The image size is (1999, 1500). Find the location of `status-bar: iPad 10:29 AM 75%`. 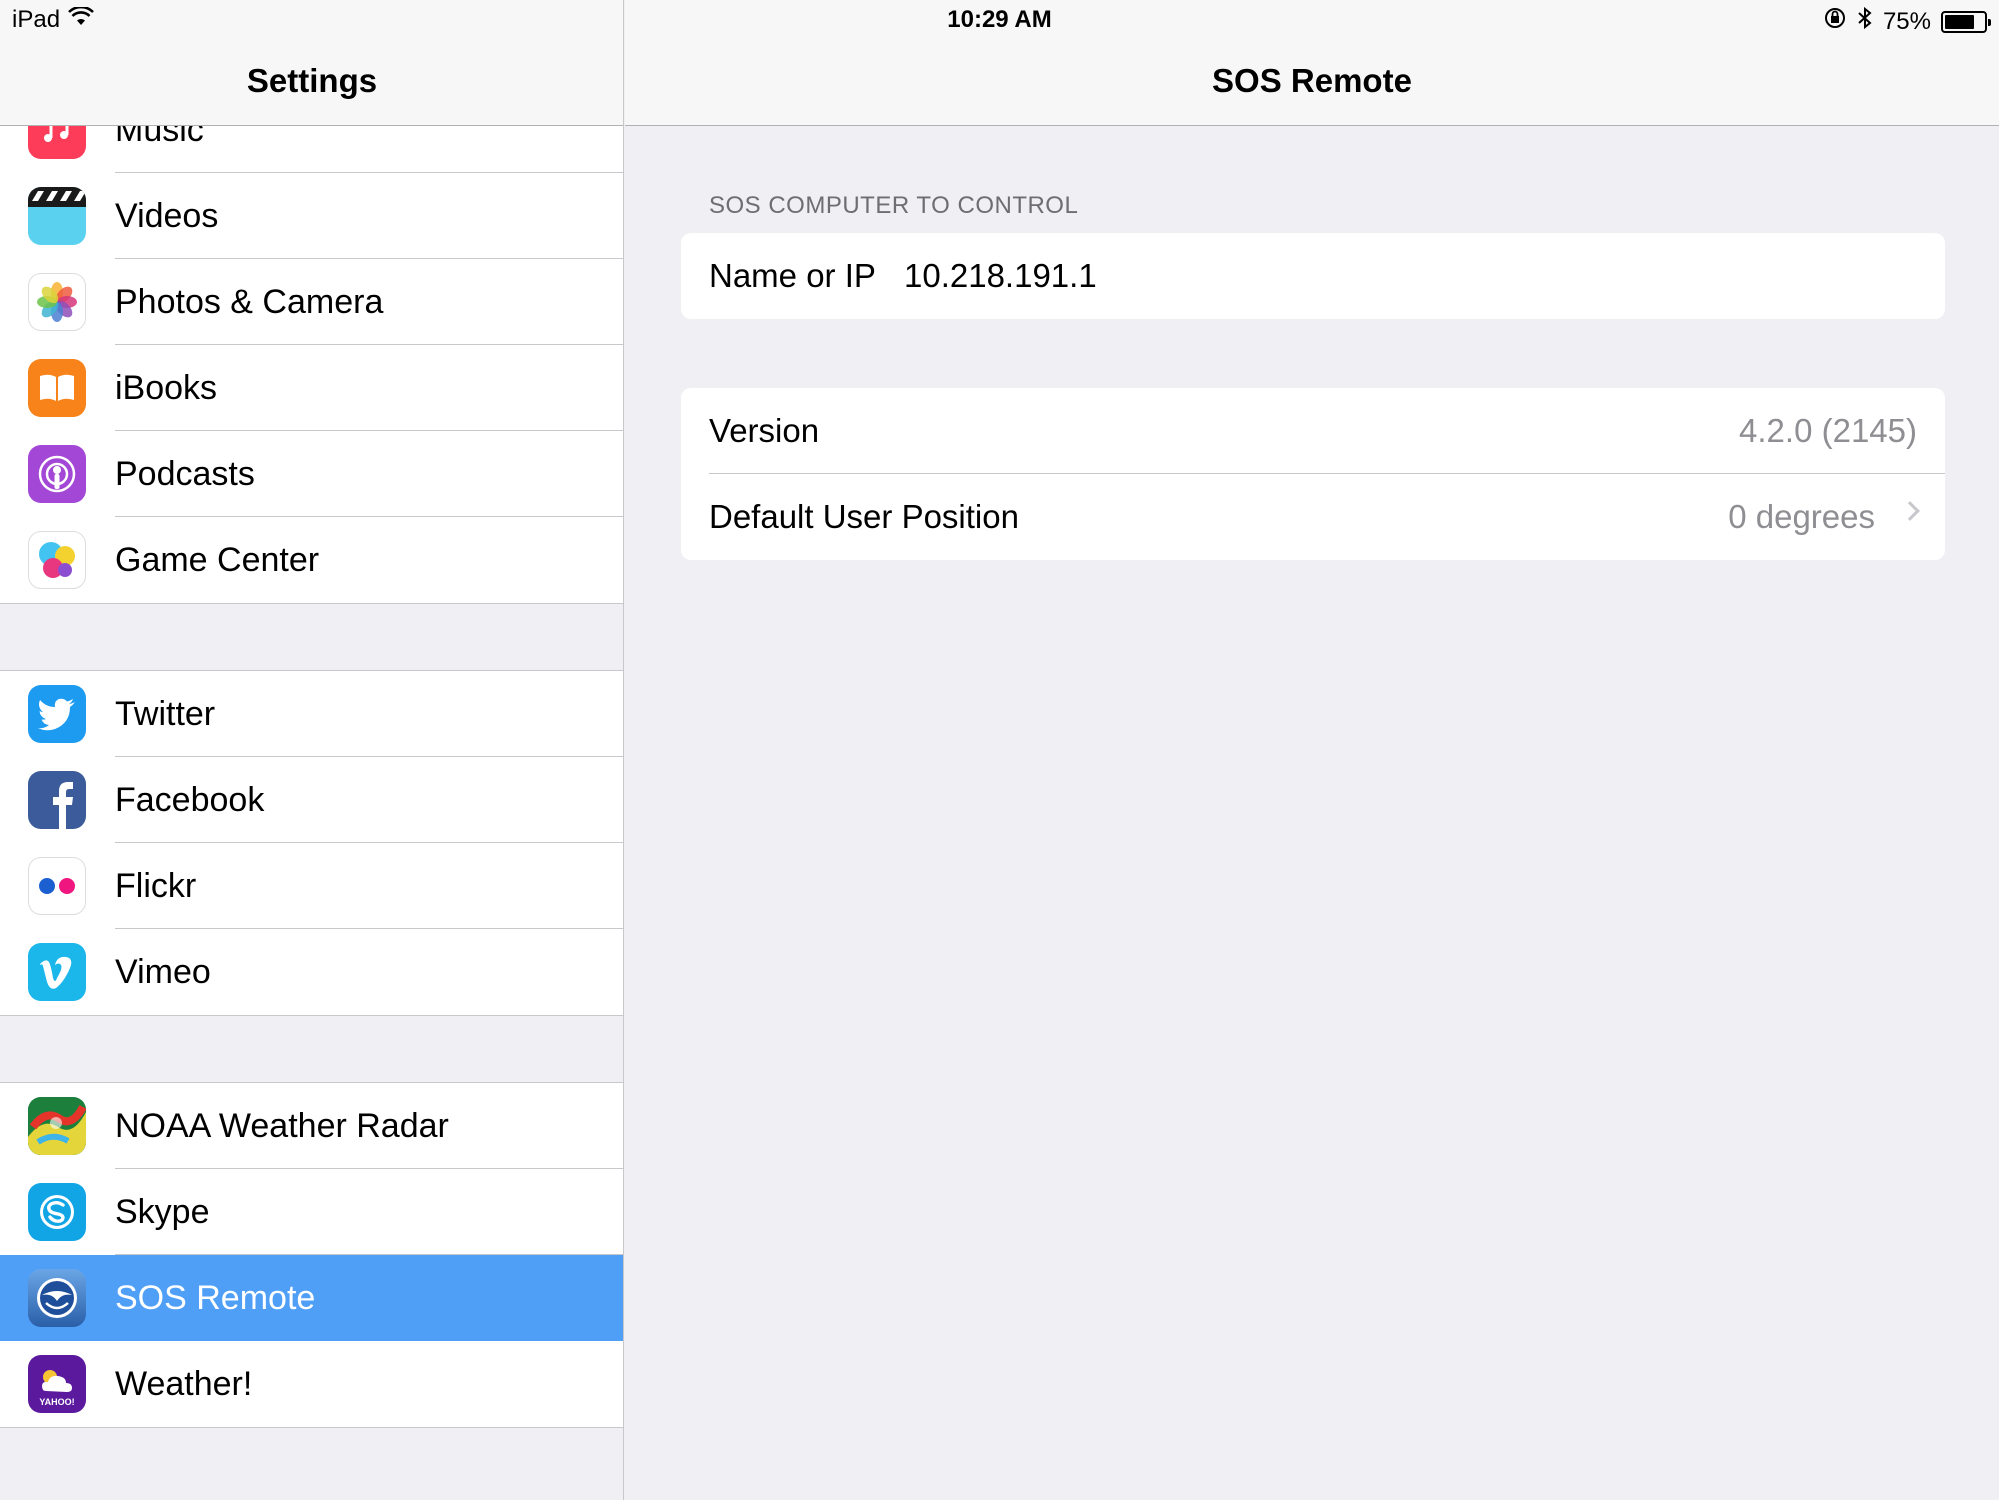

status-bar: iPad 10:29 AM 75% is located at coordinates (999, 20).